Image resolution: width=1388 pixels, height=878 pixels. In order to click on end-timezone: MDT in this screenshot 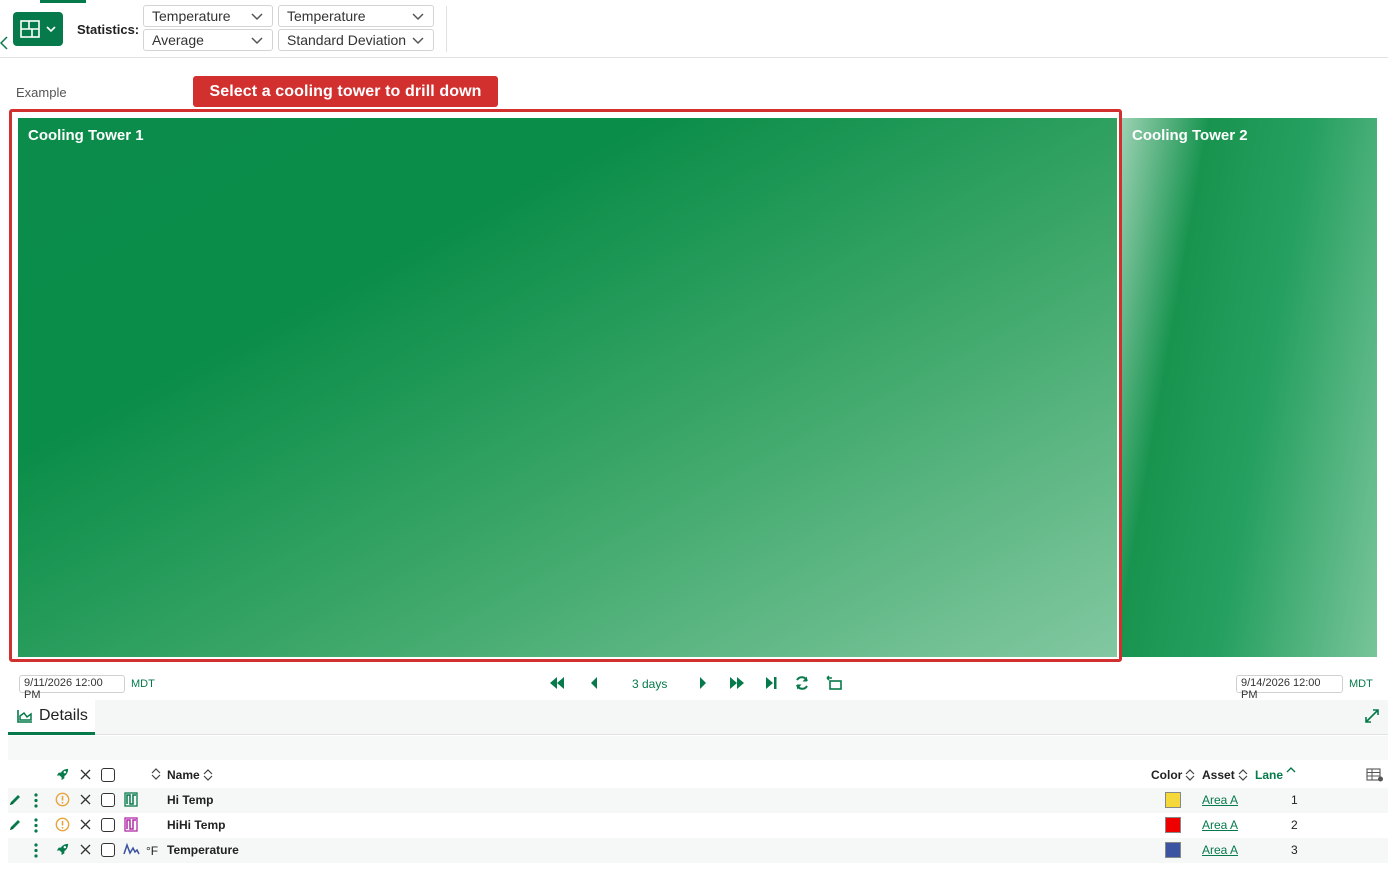, I will do `click(1361, 684)`.